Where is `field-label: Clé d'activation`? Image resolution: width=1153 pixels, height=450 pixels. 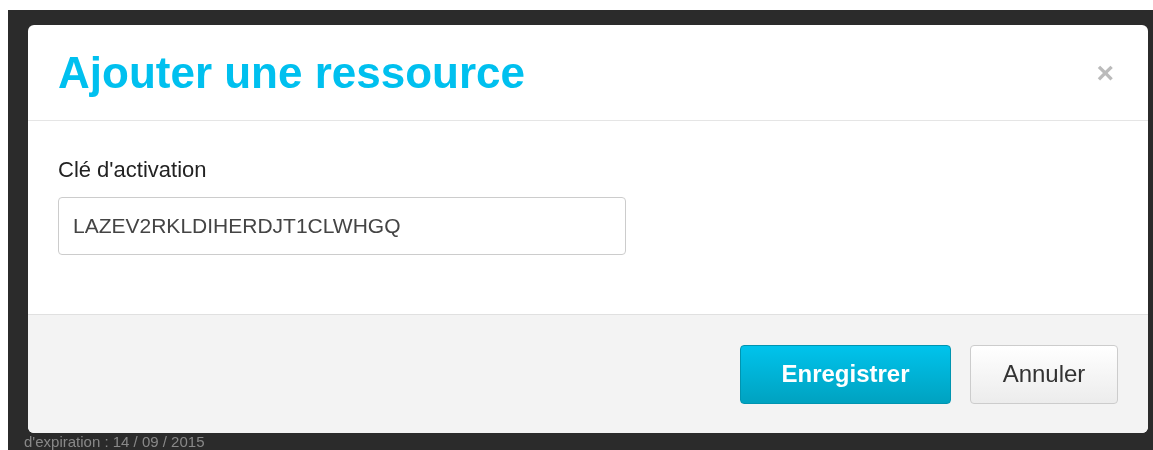 field-label: Clé d'activation is located at coordinates (132, 170).